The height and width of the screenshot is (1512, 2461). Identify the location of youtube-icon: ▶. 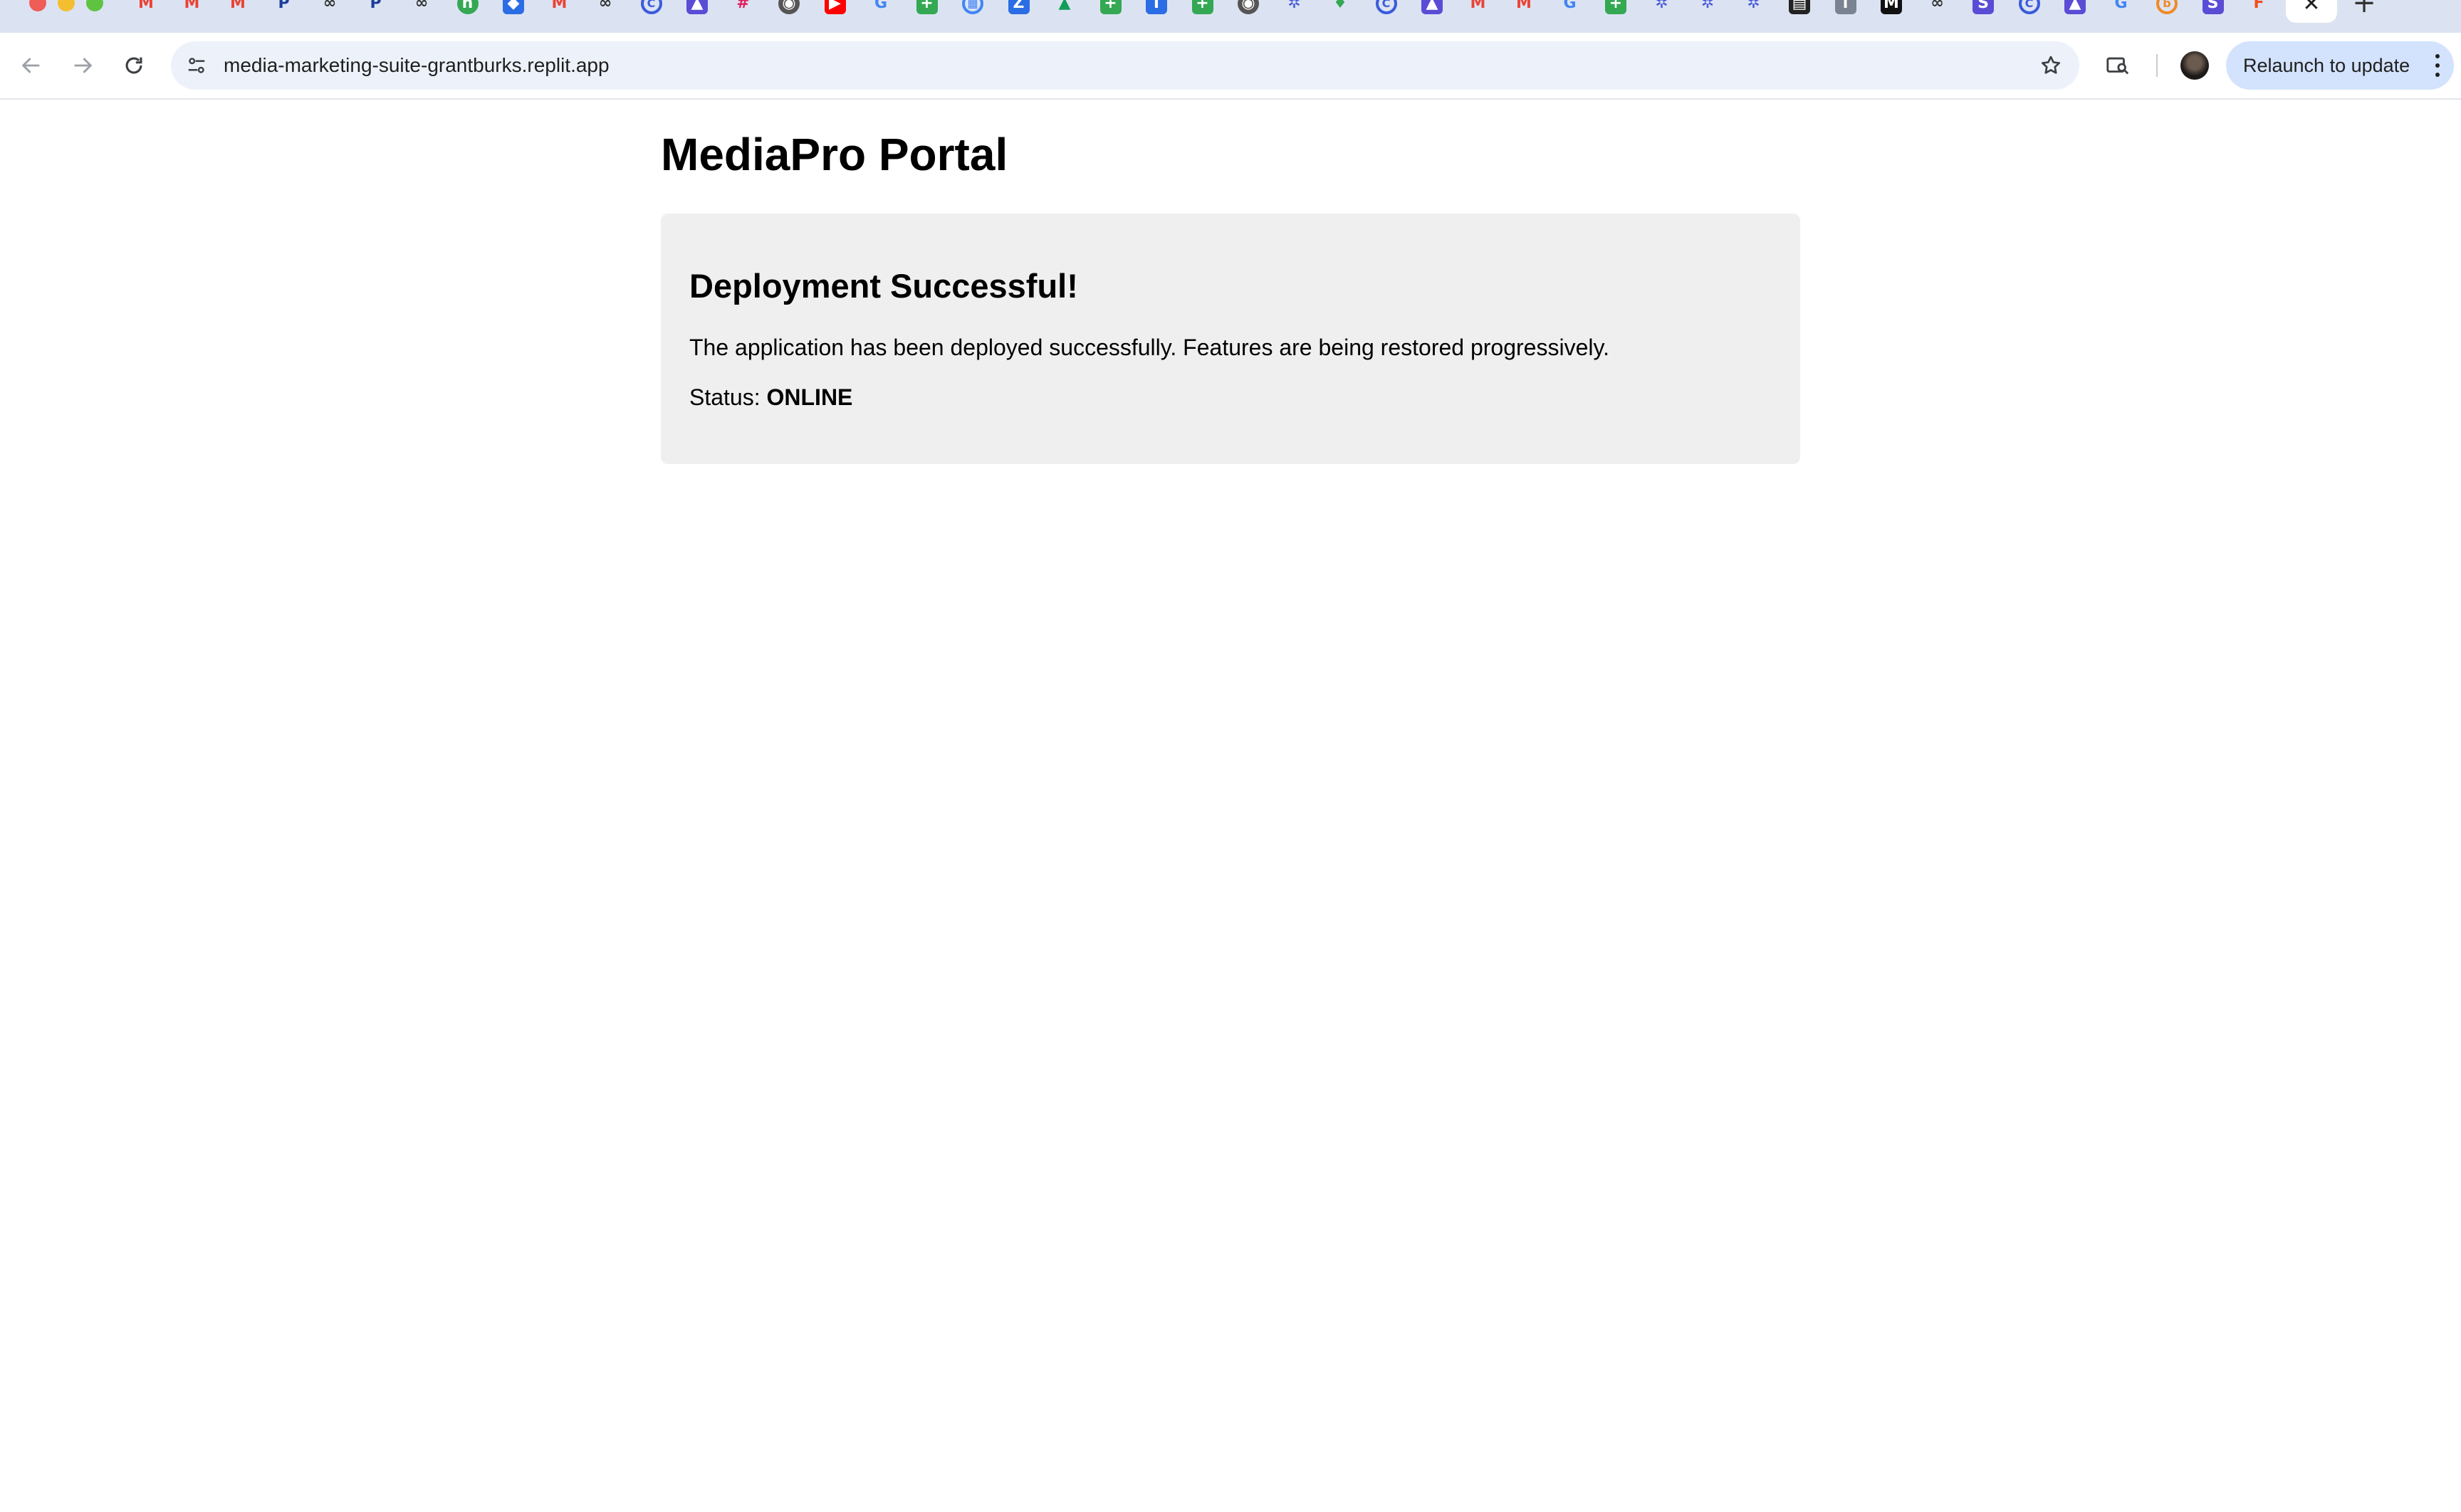
(835, 7).